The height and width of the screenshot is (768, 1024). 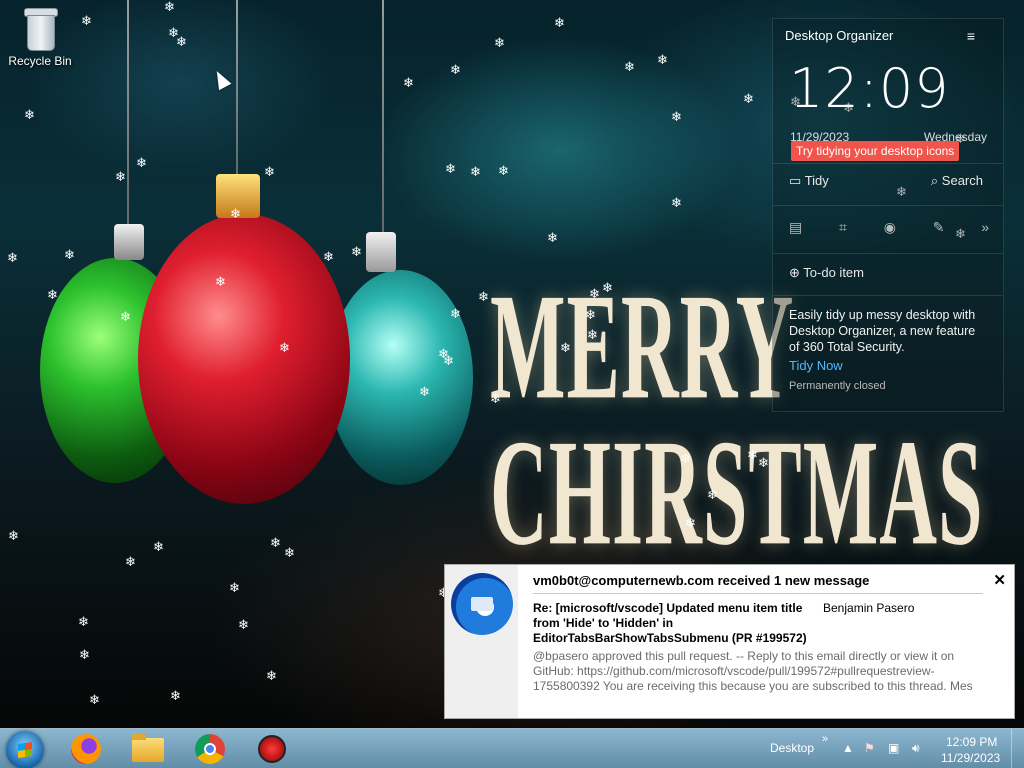 What do you see at coordinates (999, 580) in the screenshot?
I see `close-icon: ✕` at bounding box center [999, 580].